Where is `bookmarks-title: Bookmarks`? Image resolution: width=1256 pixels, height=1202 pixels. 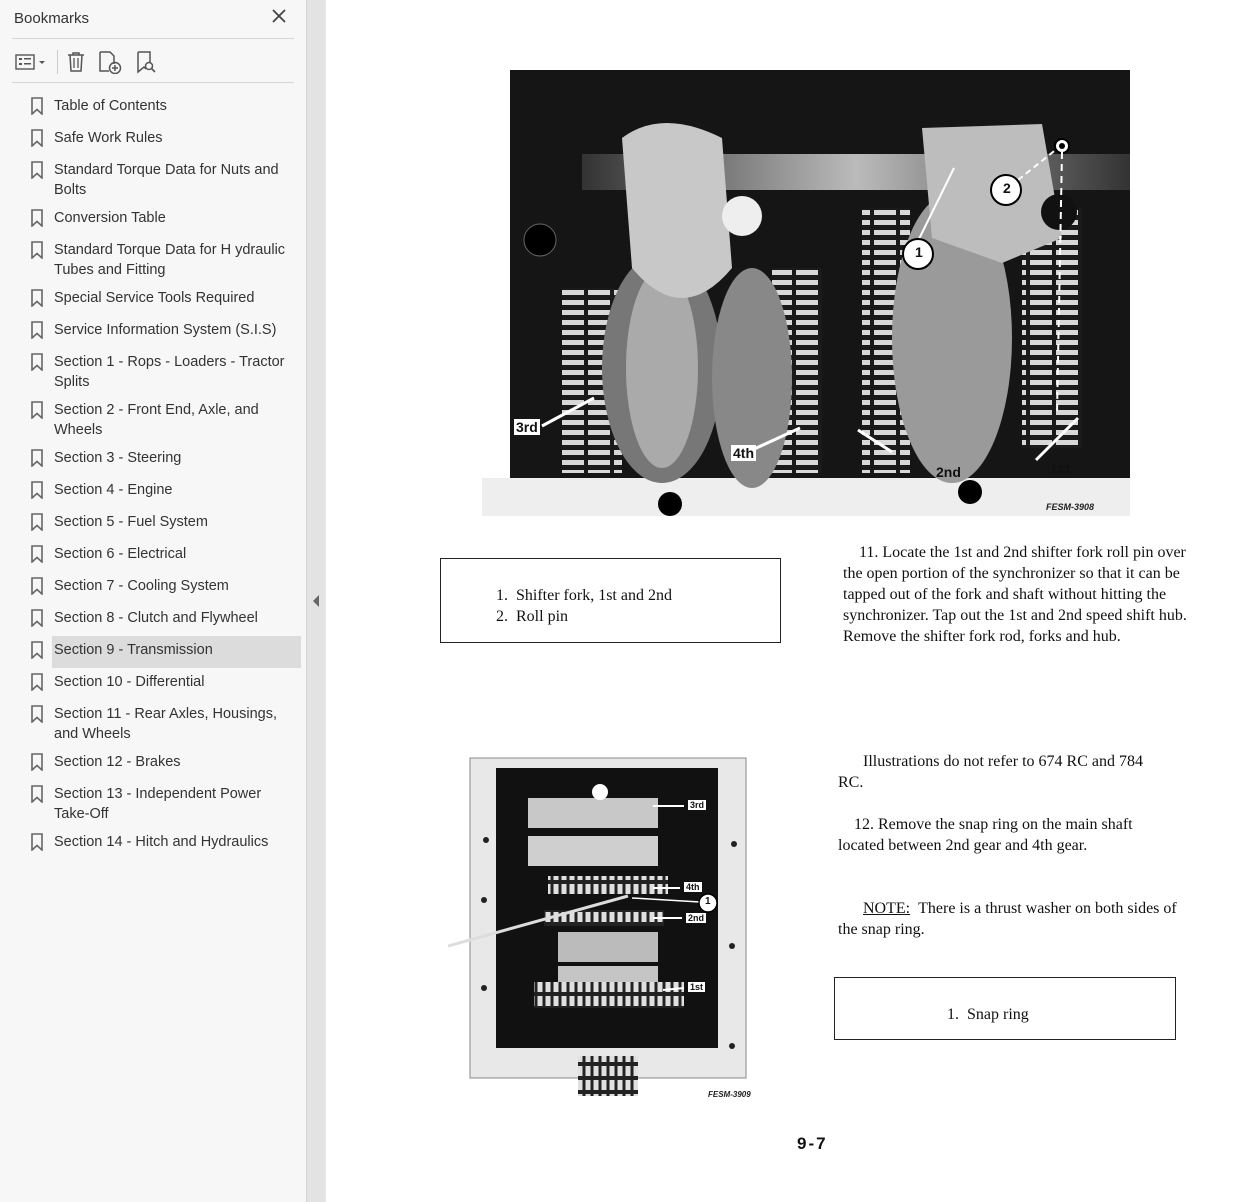
bookmarks-title: Bookmarks is located at coordinates (52, 18).